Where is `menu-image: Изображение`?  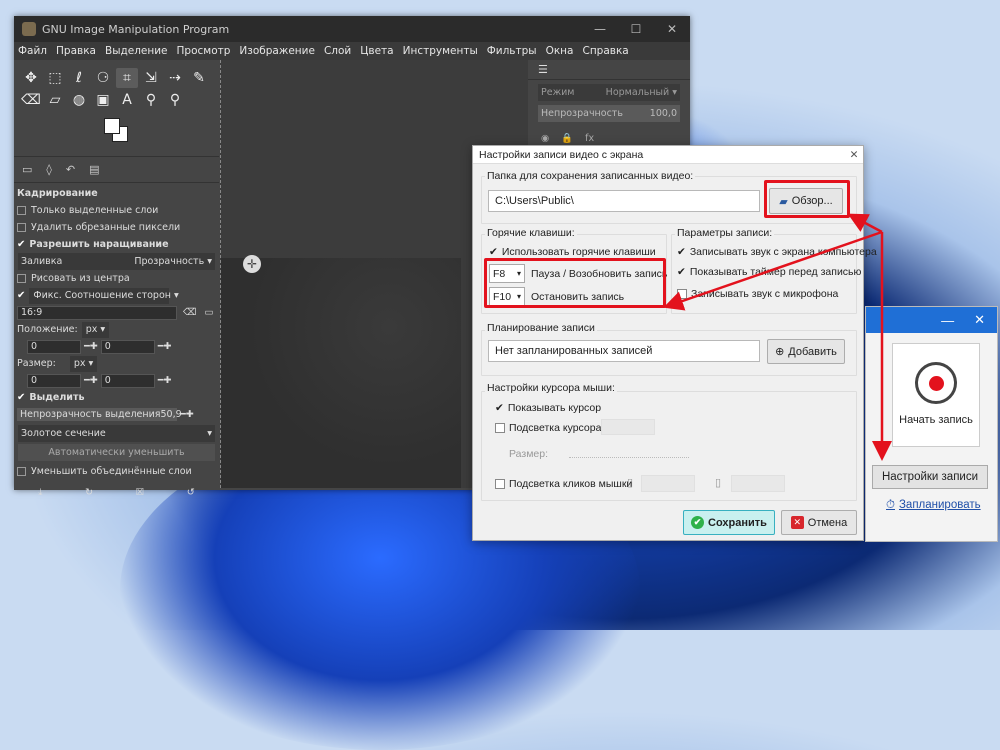
menu-image: Изображение is located at coordinates (277, 51).